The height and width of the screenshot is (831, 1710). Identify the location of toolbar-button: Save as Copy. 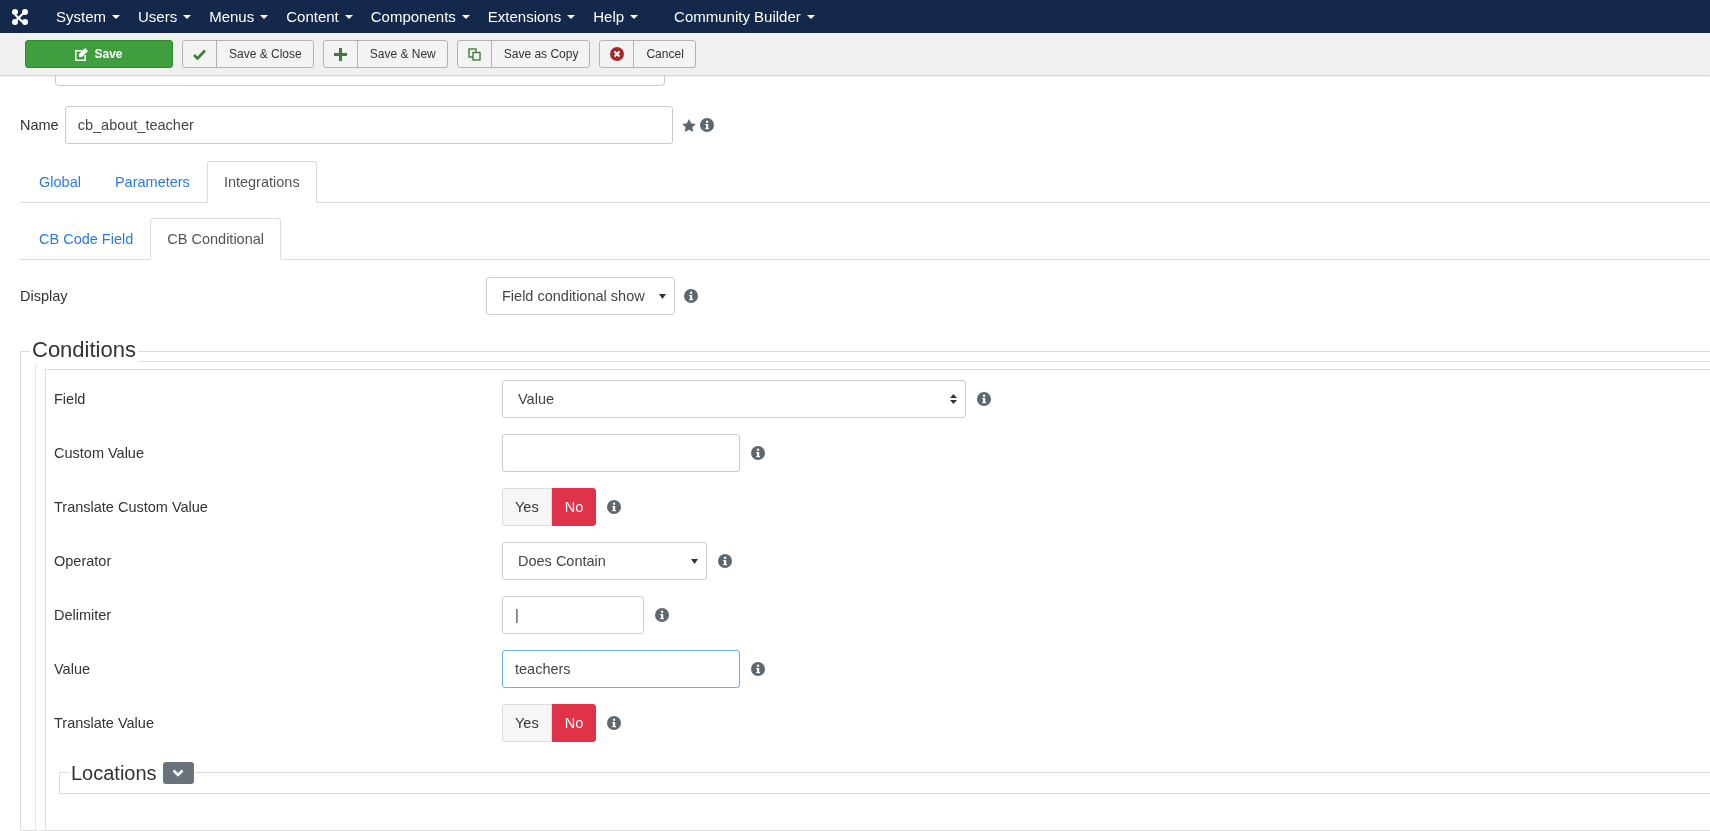
(523, 54).